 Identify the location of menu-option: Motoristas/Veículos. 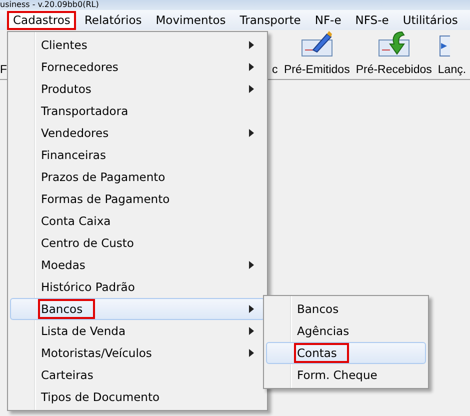
(137, 353).